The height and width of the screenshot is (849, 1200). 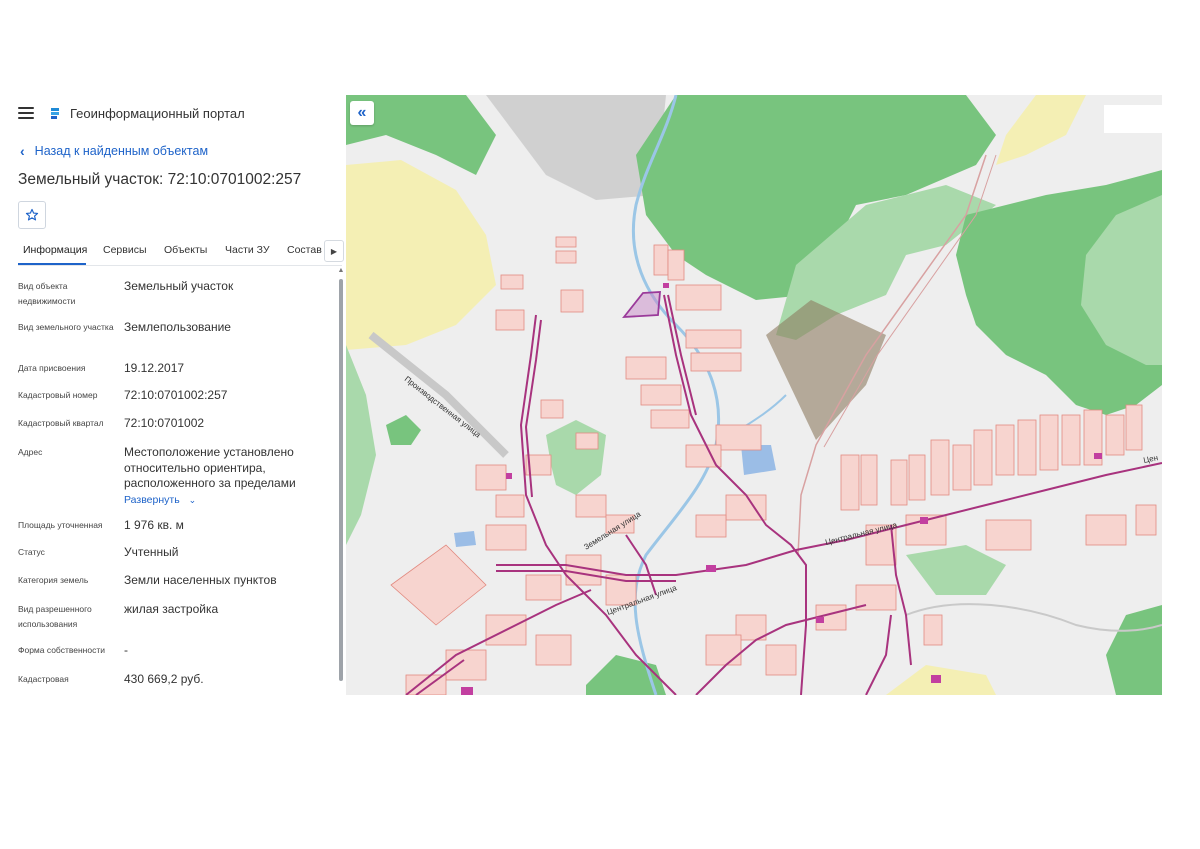 What do you see at coordinates (47, 293) in the screenshot?
I see `info-label: Вид объекта недвижимости` at bounding box center [47, 293].